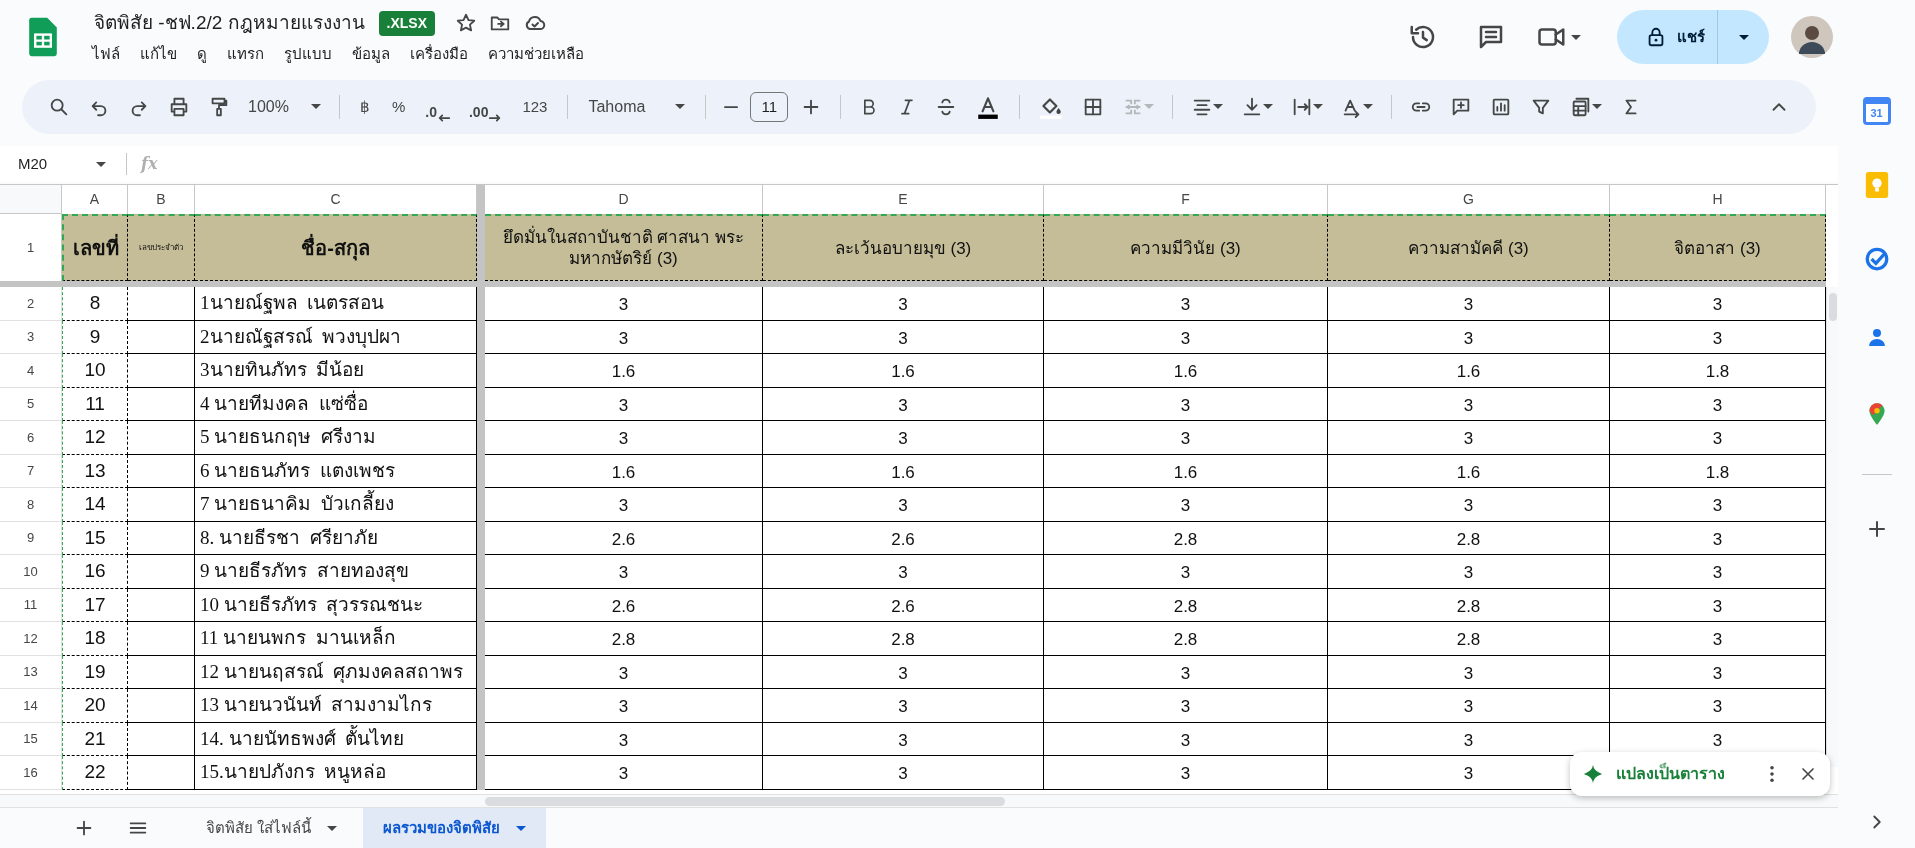 The image size is (1915, 848). I want to click on name-box: M20, so click(56, 164).